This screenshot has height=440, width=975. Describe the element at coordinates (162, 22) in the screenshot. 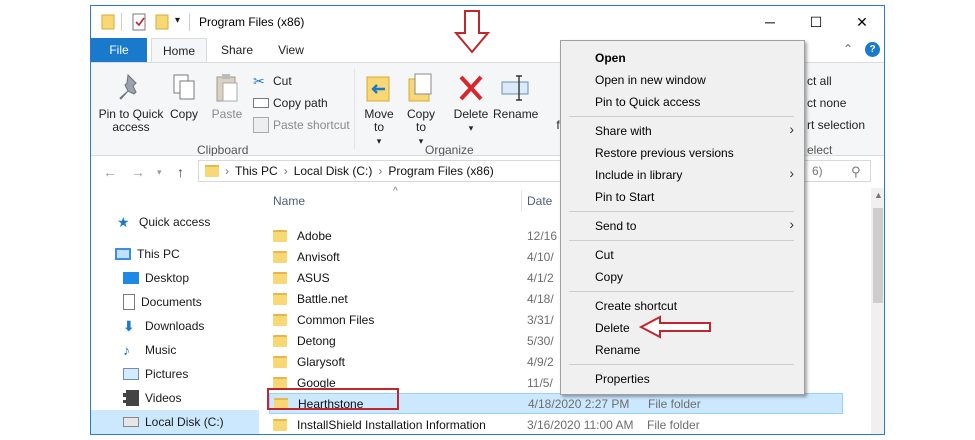

I see `new-folder-icon` at that location.